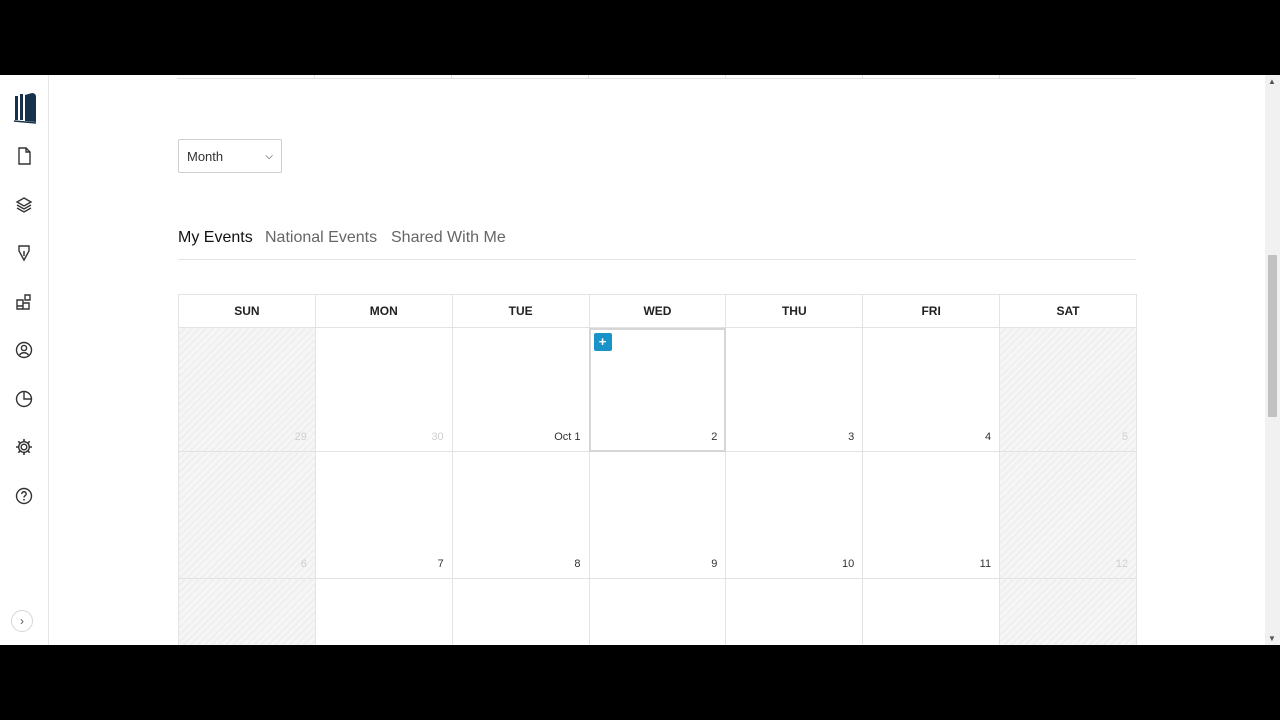 Image resolution: width=1280 pixels, height=720 pixels. I want to click on user-circle-icon, so click(24, 350).